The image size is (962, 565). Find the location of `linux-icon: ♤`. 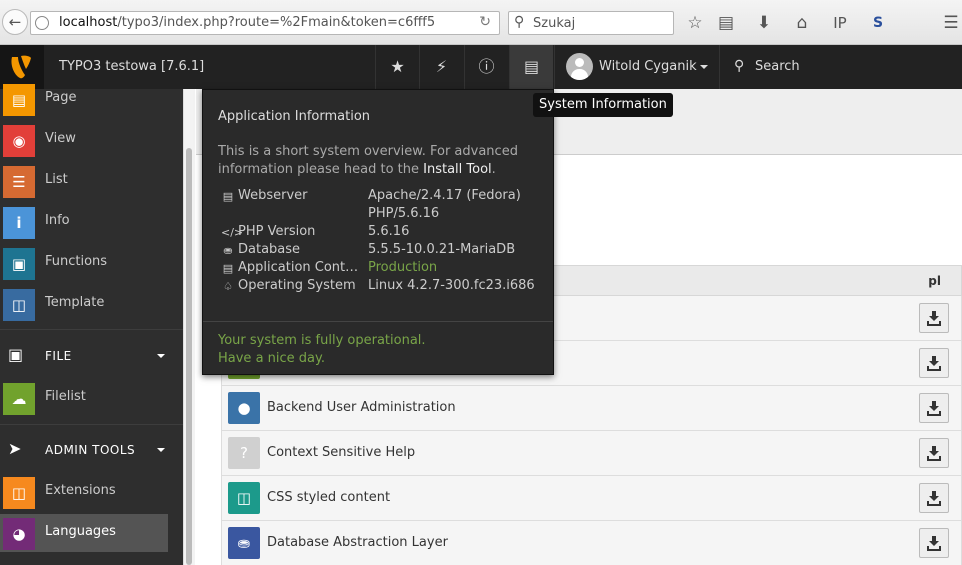

linux-icon: ♤ is located at coordinates (228, 286).